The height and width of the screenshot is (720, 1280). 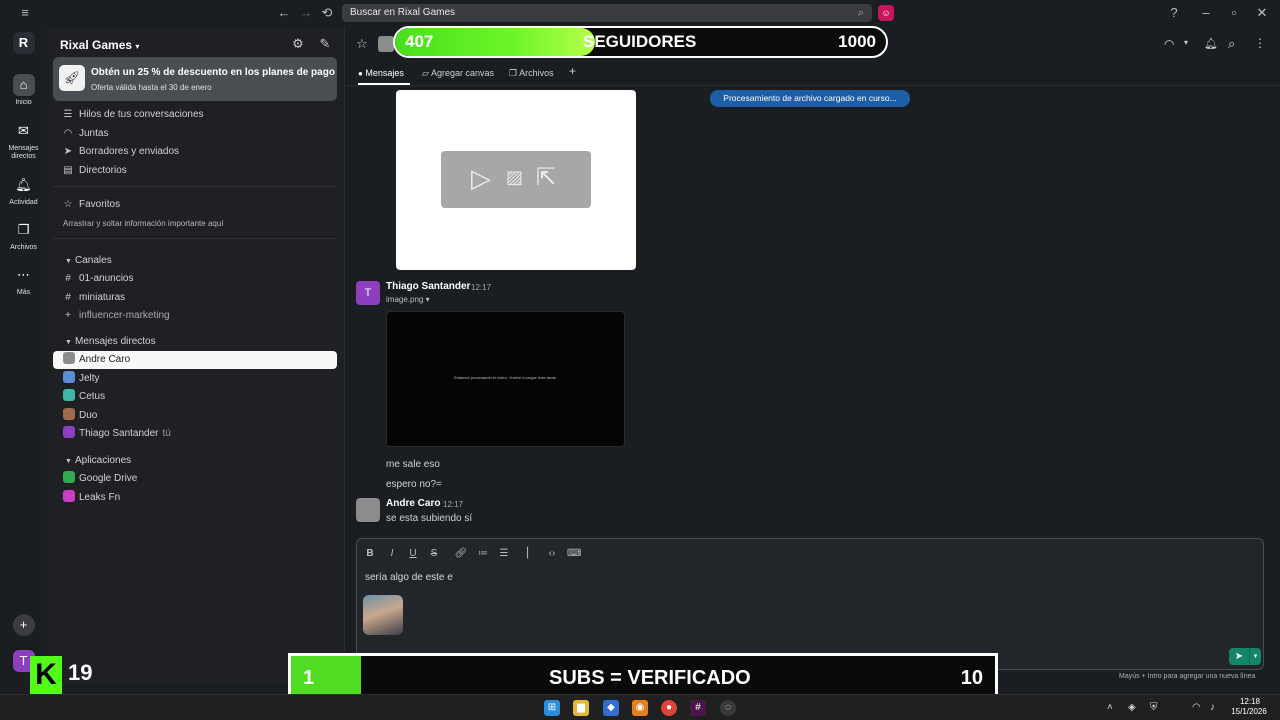 What do you see at coordinates (94, 171) in the screenshot?
I see `nav-directories: ▤ Directorios` at bounding box center [94, 171].